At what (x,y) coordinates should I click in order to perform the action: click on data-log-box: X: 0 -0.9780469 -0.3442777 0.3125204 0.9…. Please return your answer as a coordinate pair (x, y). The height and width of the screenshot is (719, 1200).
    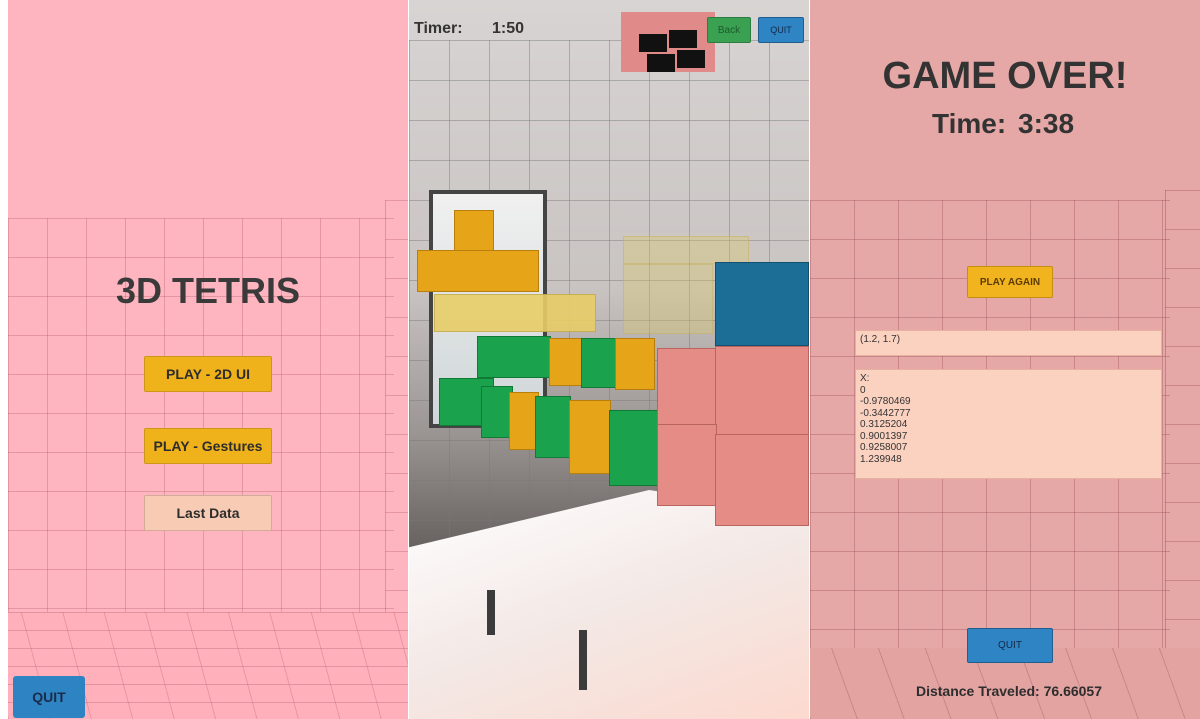
    Looking at the image, I should click on (1008, 424).